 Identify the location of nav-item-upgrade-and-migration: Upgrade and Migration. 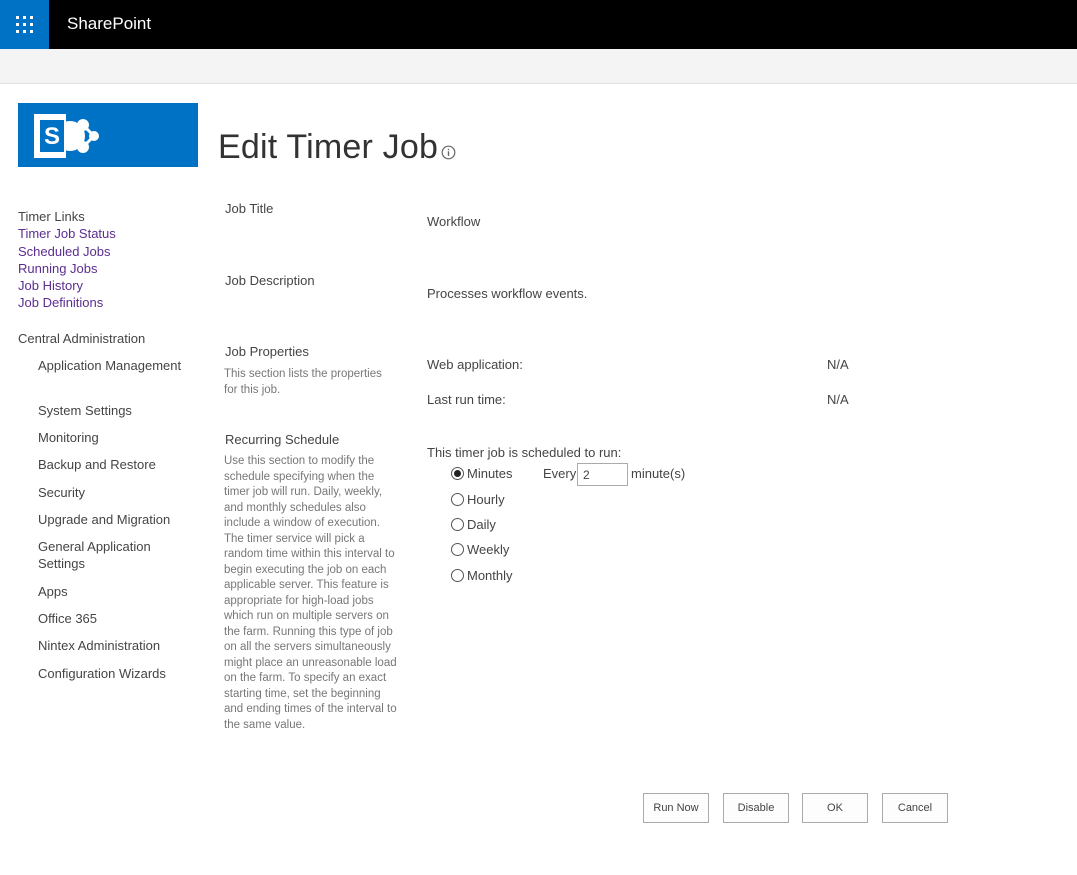
(113, 519).